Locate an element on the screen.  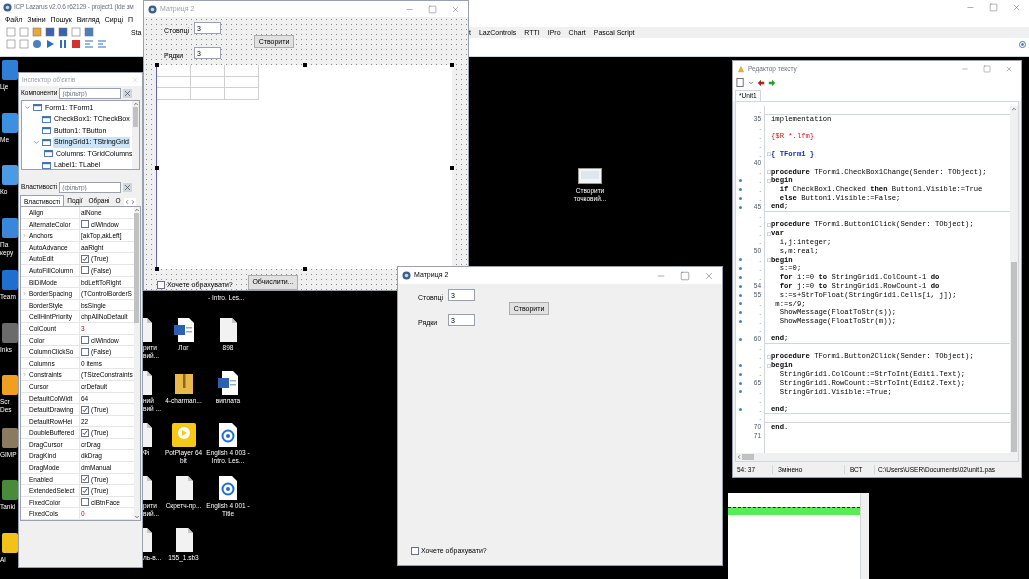
back-arrow-icon is located at coordinates (761, 82).